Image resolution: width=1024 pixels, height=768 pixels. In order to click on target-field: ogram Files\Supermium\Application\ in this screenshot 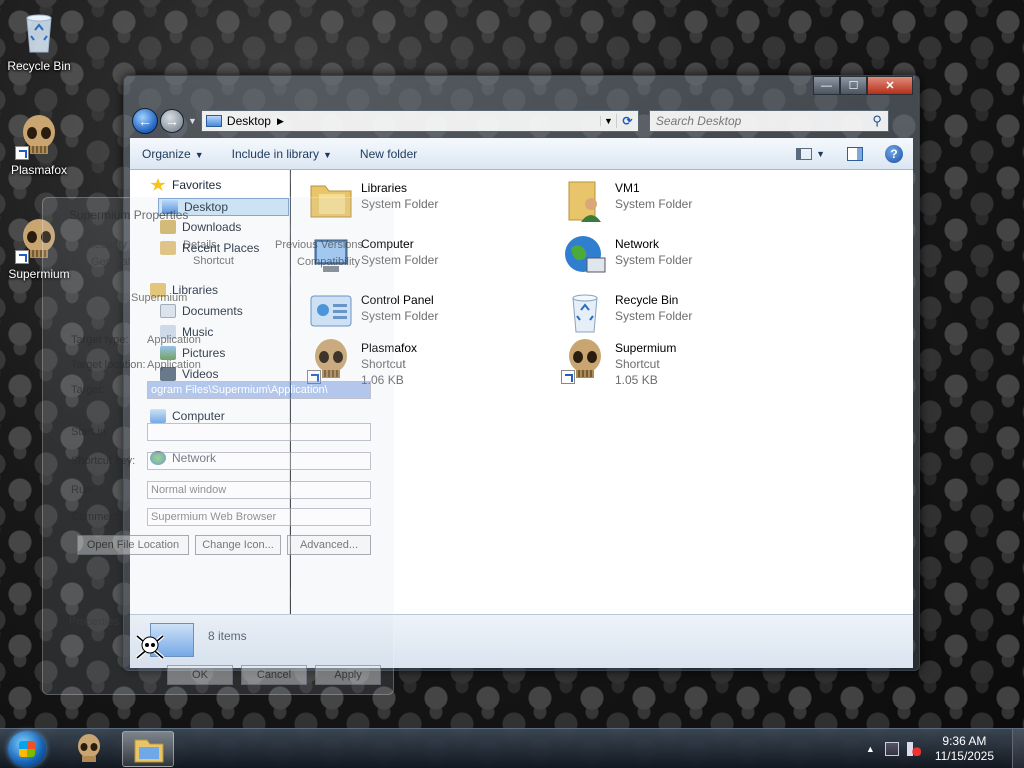, I will do `click(259, 390)`.